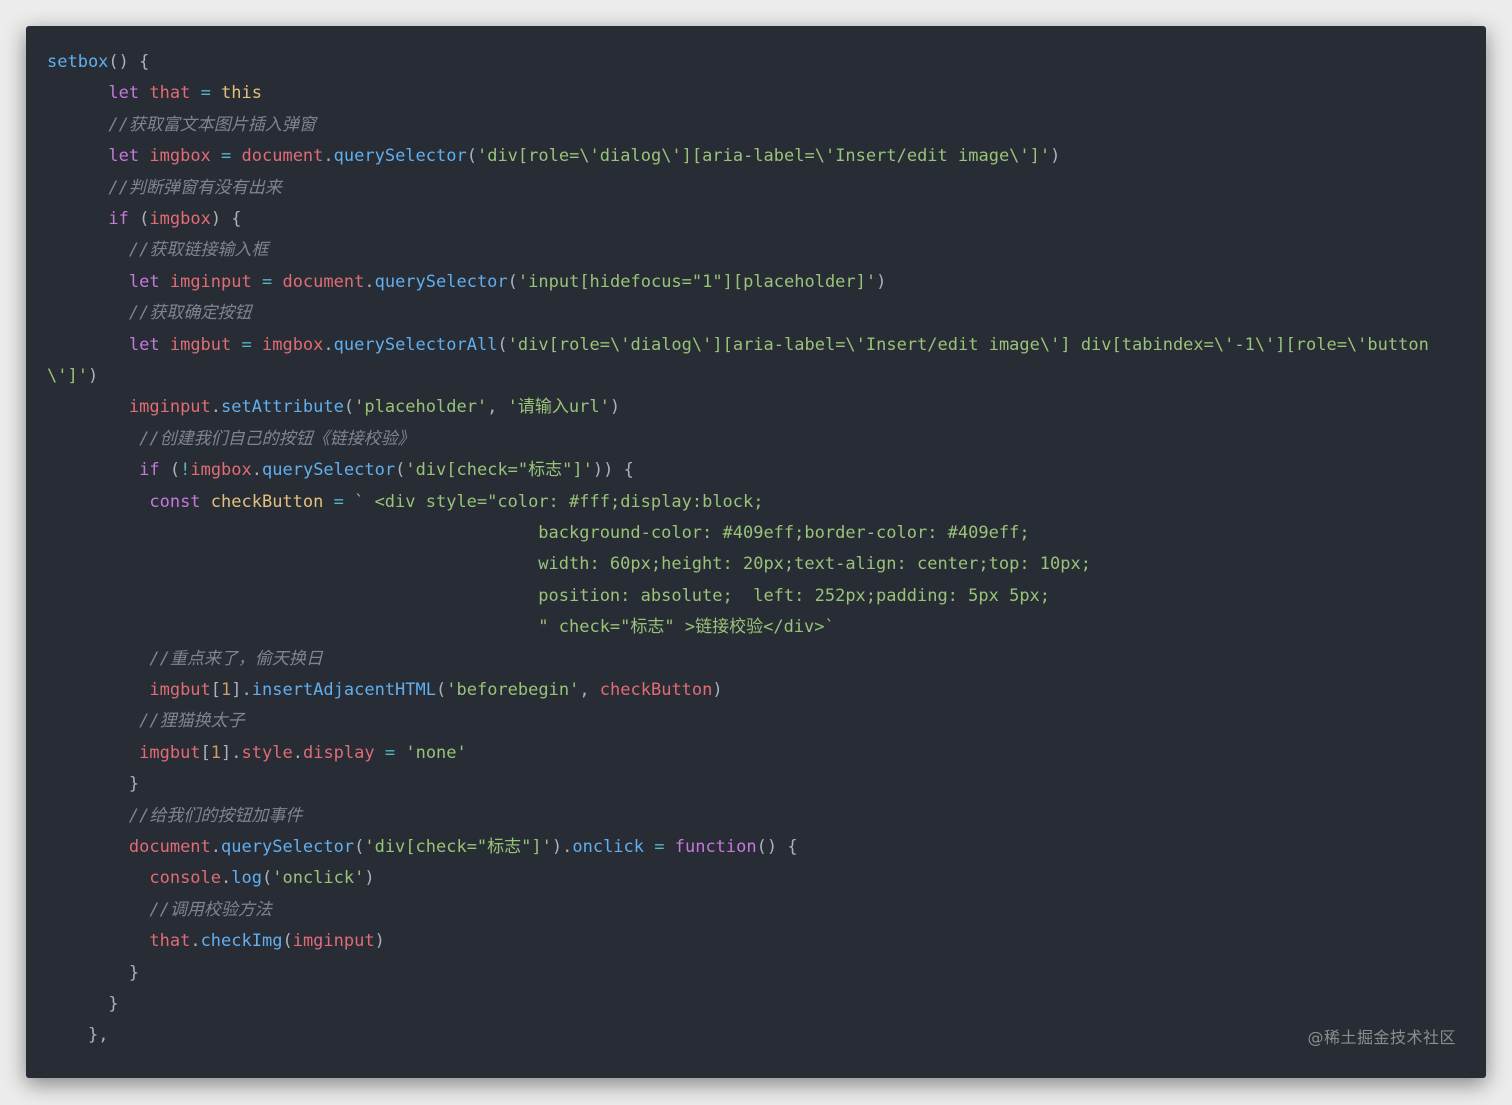 Image resolution: width=1512 pixels, height=1105 pixels. Describe the element at coordinates (77, 1035) in the screenshot. I see `code-line: },` at that location.